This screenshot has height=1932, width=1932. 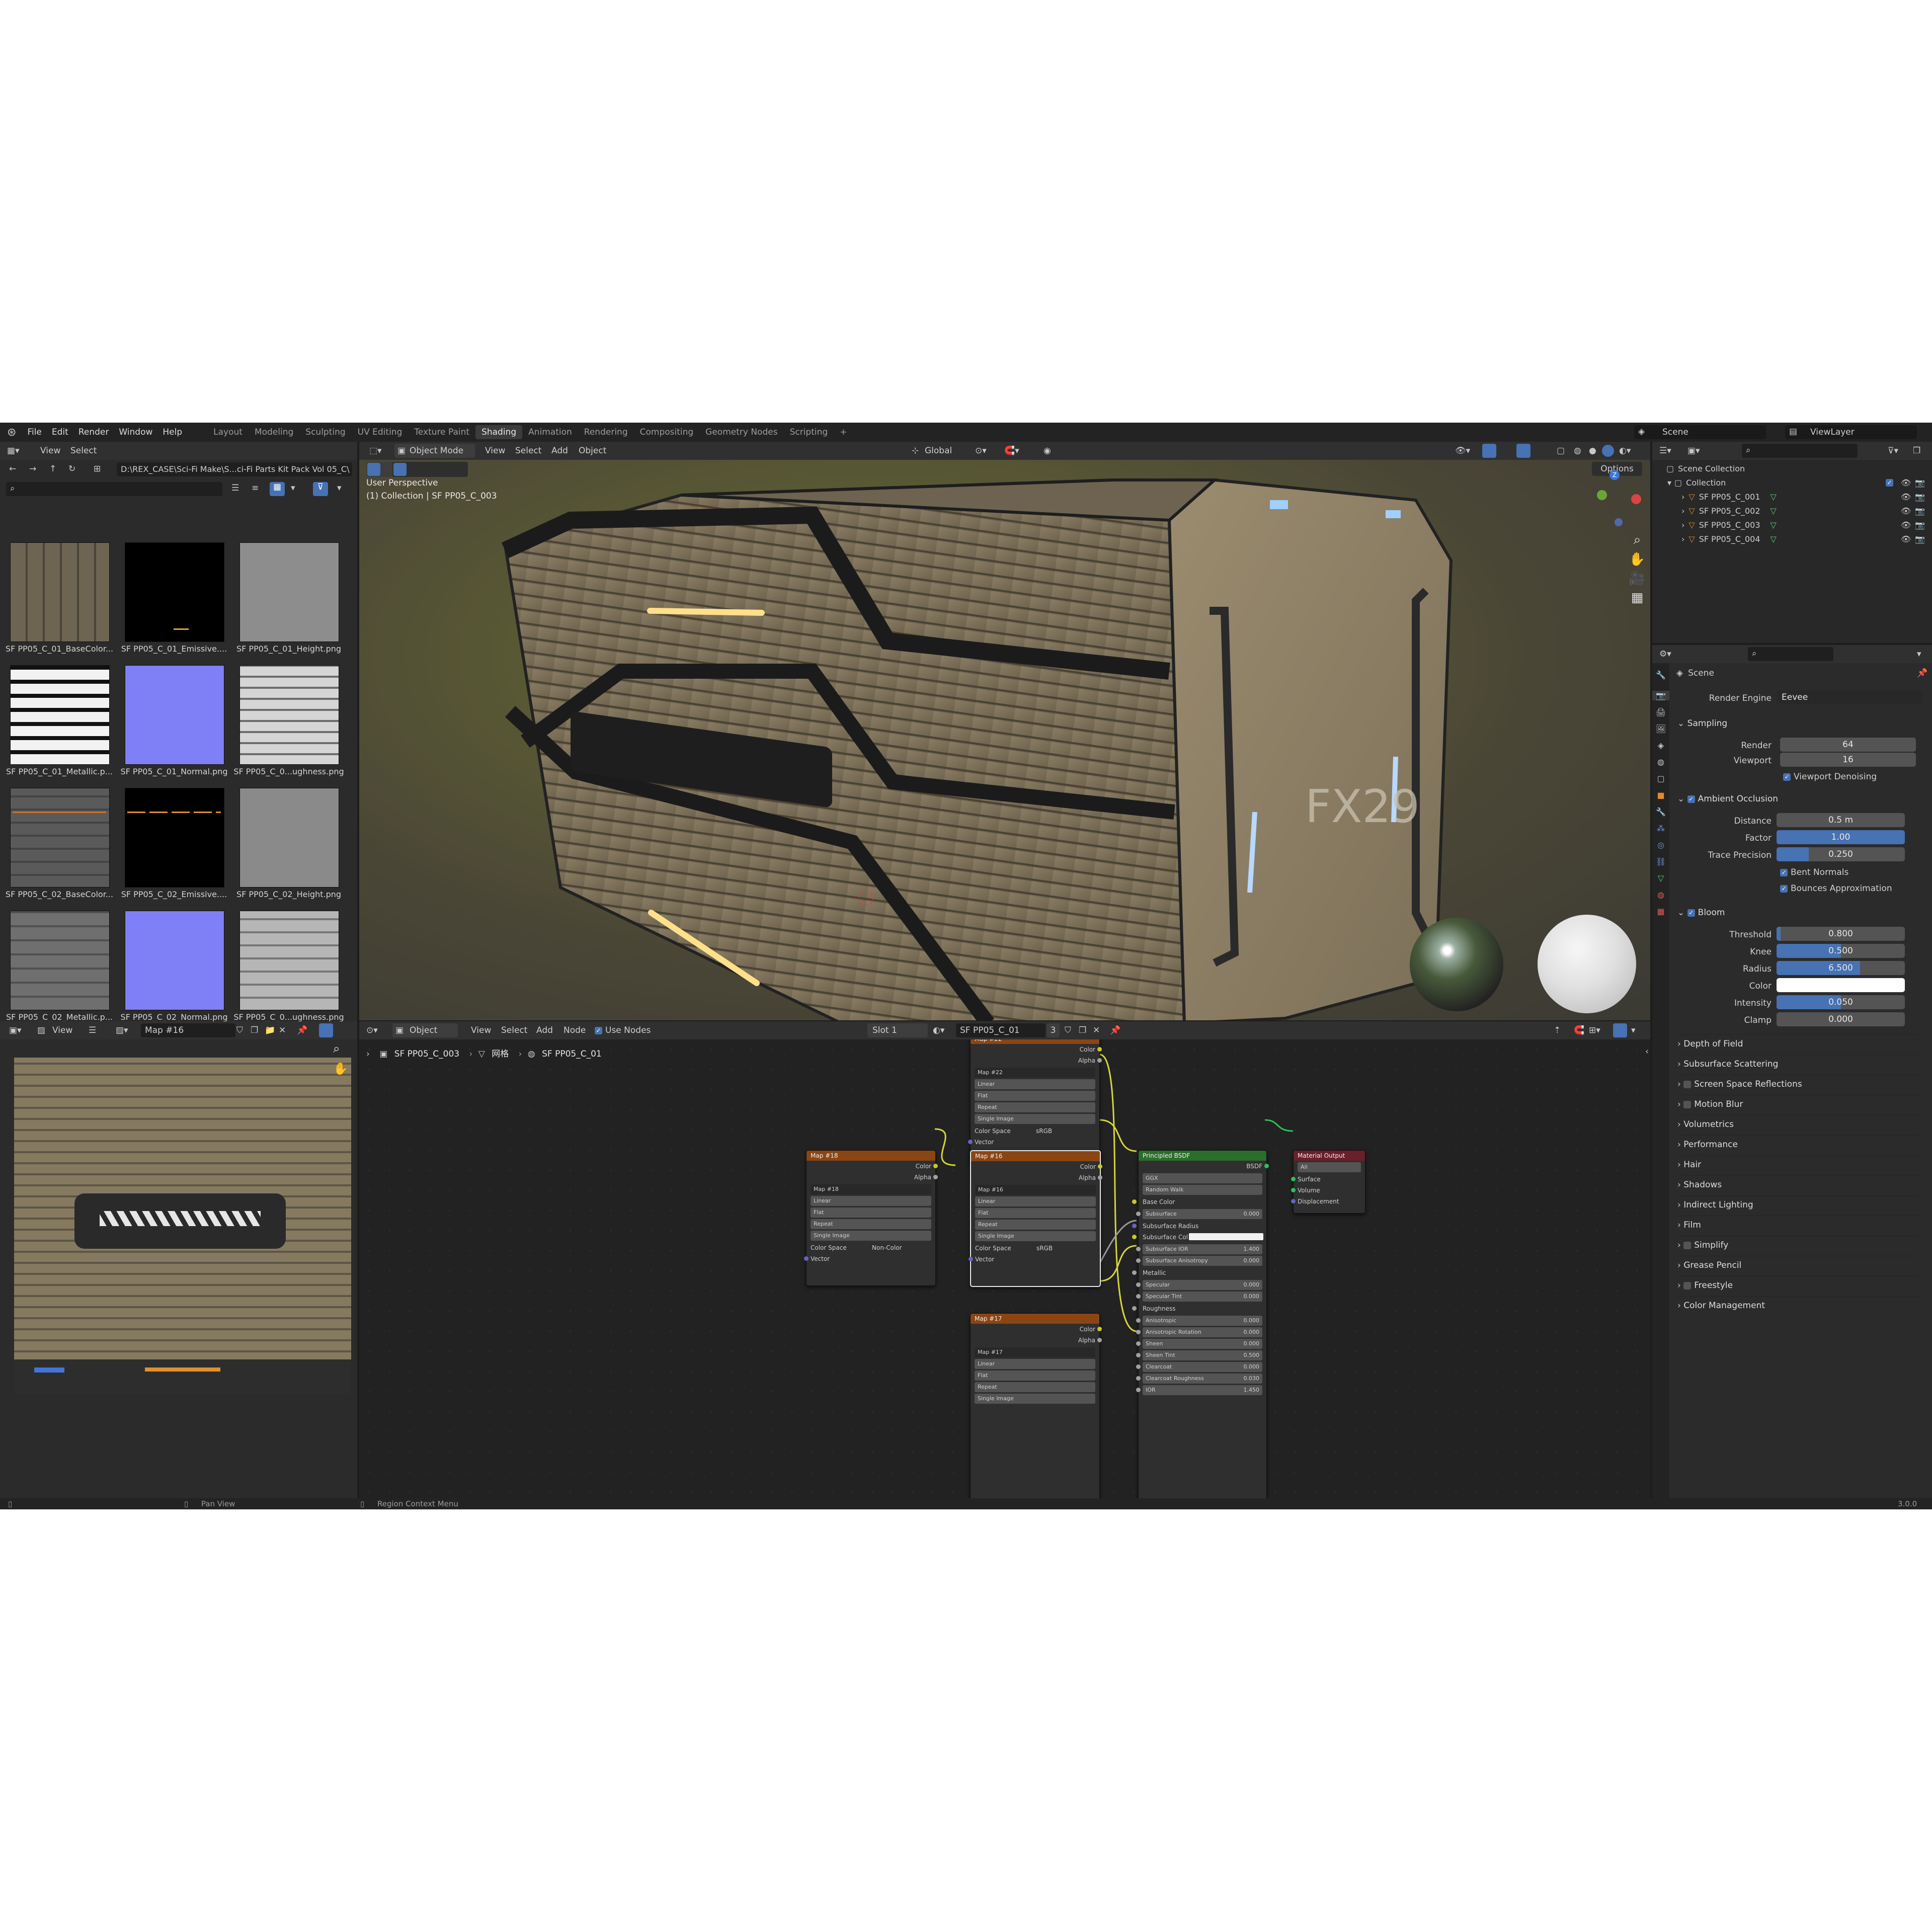 What do you see at coordinates (1798, 1204) in the screenshot?
I see `panel-header-indirect-lighting: › Indirect Lighting` at bounding box center [1798, 1204].